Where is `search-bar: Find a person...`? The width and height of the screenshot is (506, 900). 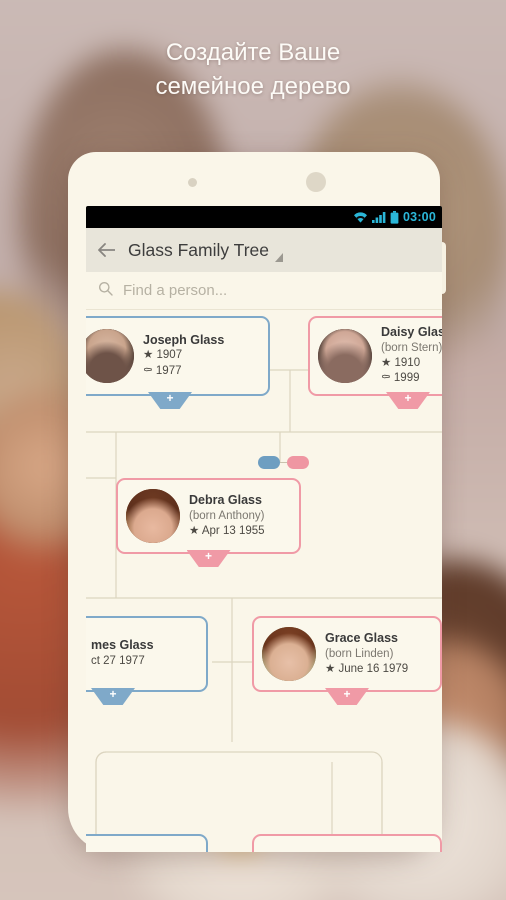
search-bar: Find a person... is located at coordinates (264, 291).